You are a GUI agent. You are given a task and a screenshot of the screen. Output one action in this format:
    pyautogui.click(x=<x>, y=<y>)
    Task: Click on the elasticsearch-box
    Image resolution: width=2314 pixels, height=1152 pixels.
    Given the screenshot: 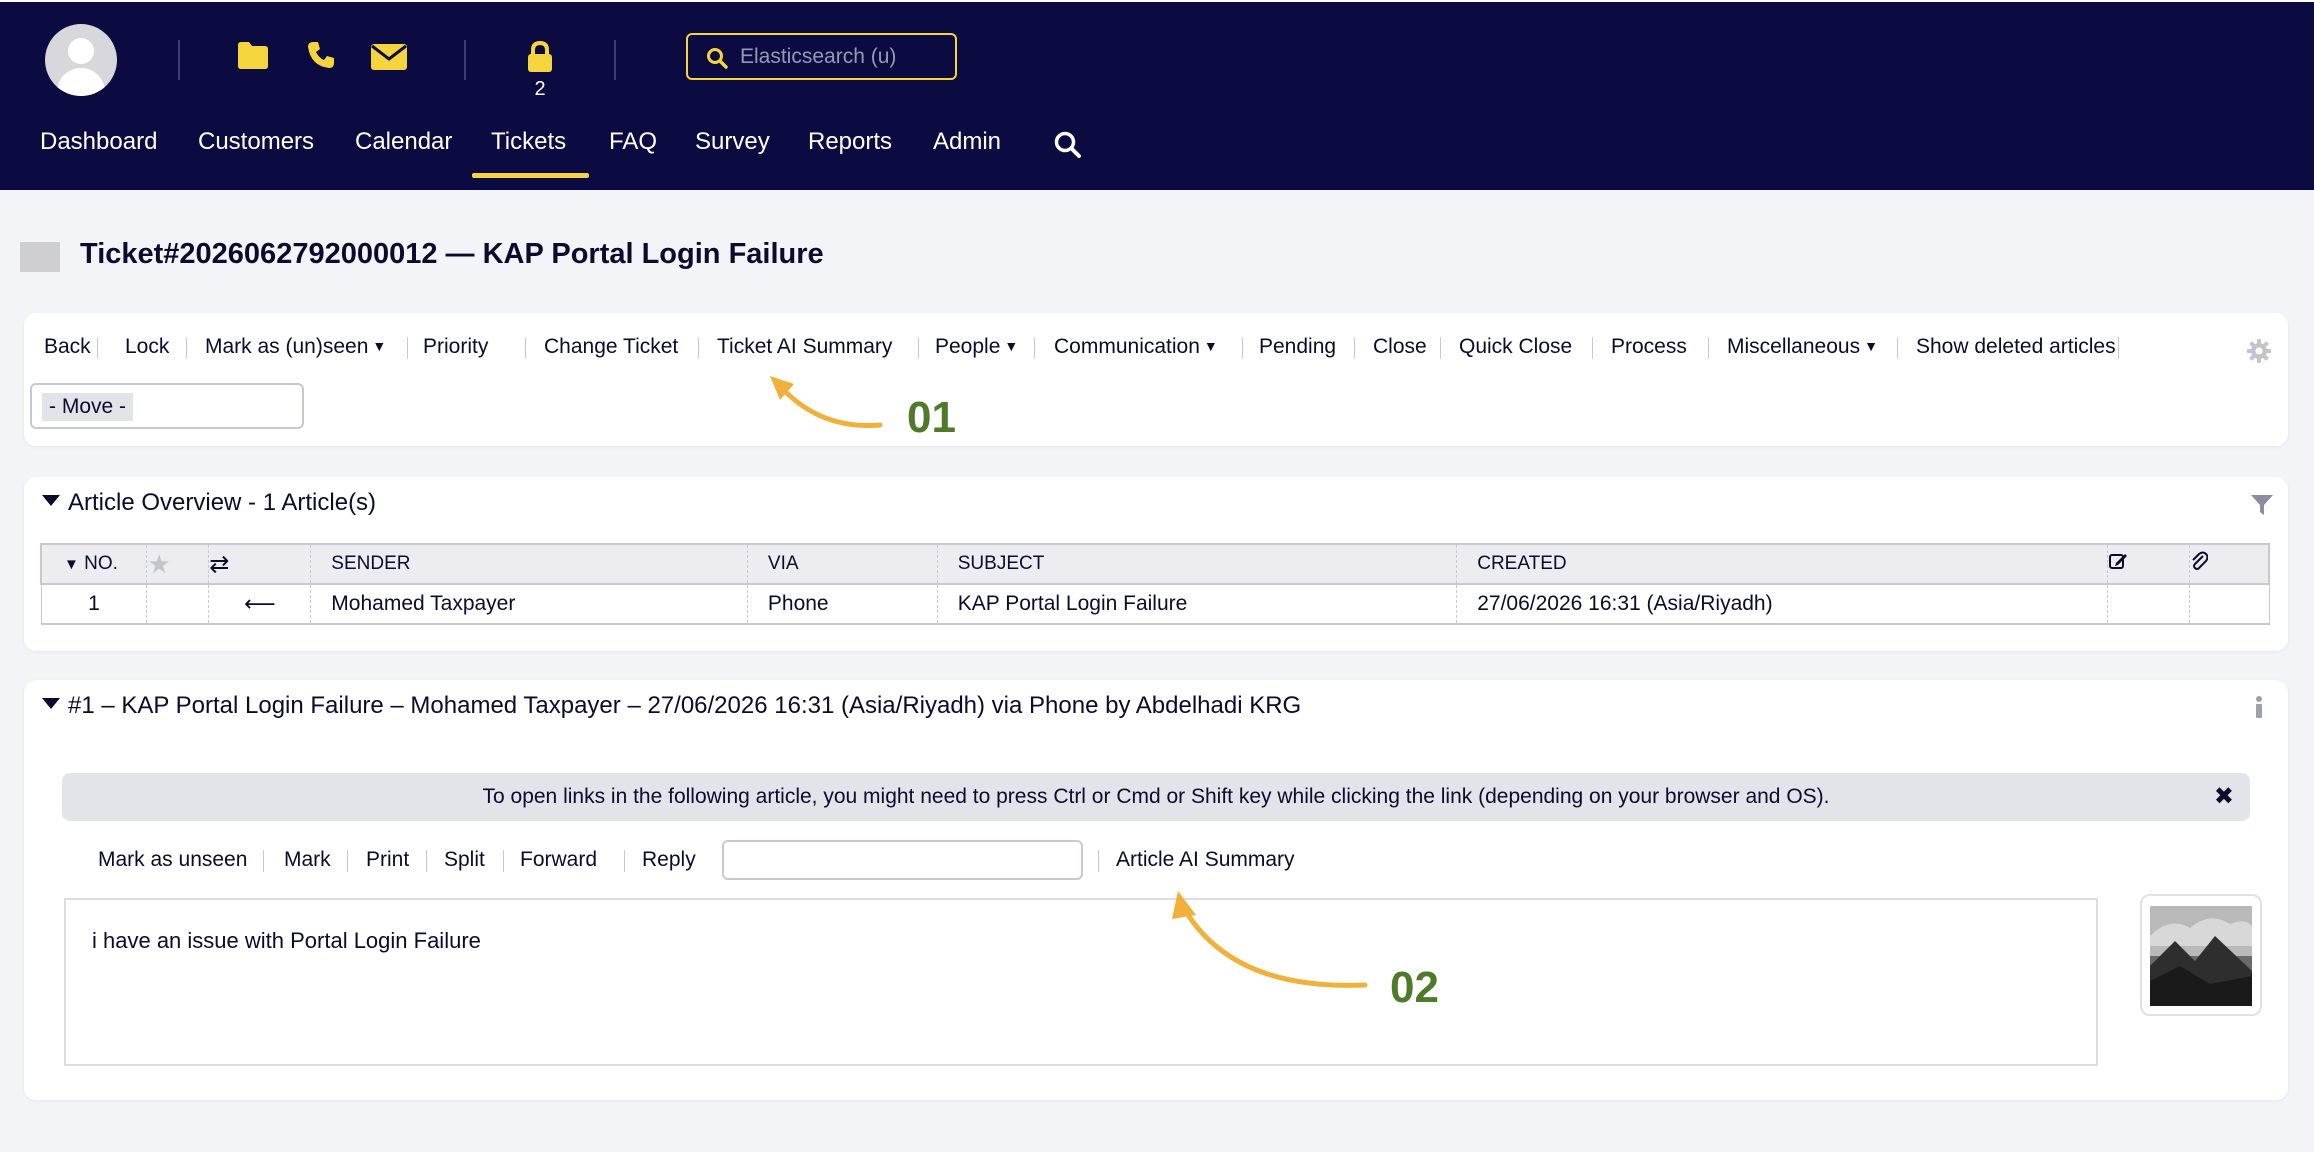 What is the action you would take?
    pyautogui.click(x=821, y=56)
    